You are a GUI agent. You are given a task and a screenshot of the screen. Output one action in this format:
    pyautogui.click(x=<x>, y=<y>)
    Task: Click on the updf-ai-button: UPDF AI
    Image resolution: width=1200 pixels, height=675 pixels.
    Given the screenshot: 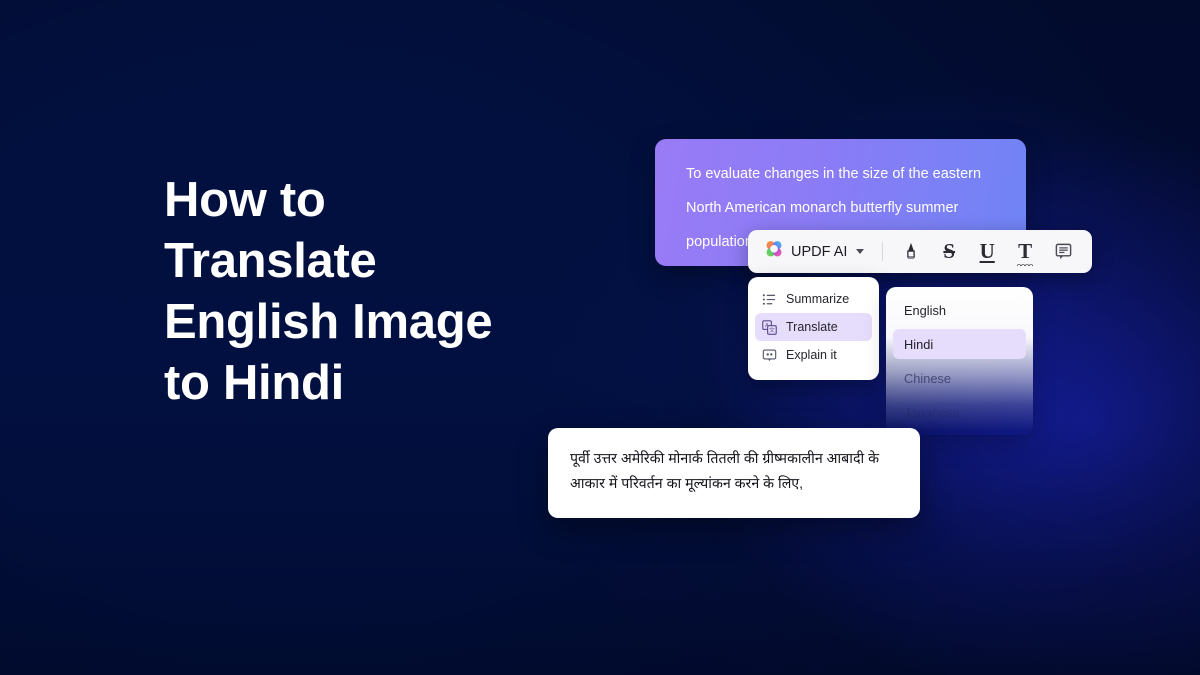 What is the action you would take?
    pyautogui.click(x=814, y=251)
    